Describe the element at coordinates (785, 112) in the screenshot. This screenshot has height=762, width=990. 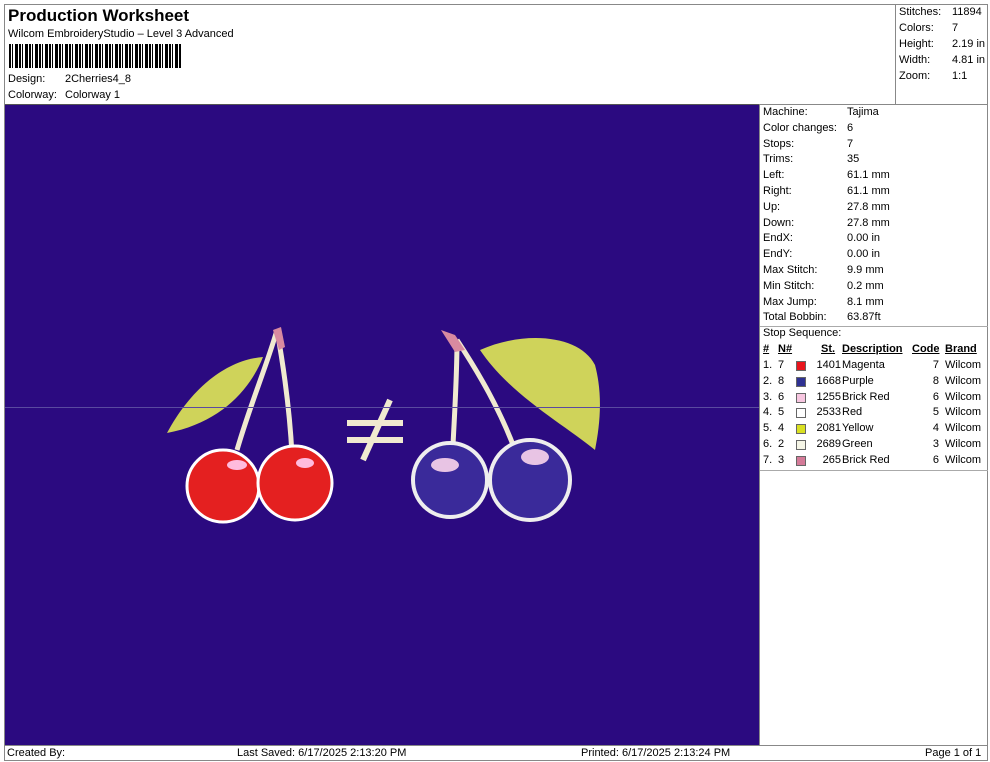
I see `machine-label: Machine:` at that location.